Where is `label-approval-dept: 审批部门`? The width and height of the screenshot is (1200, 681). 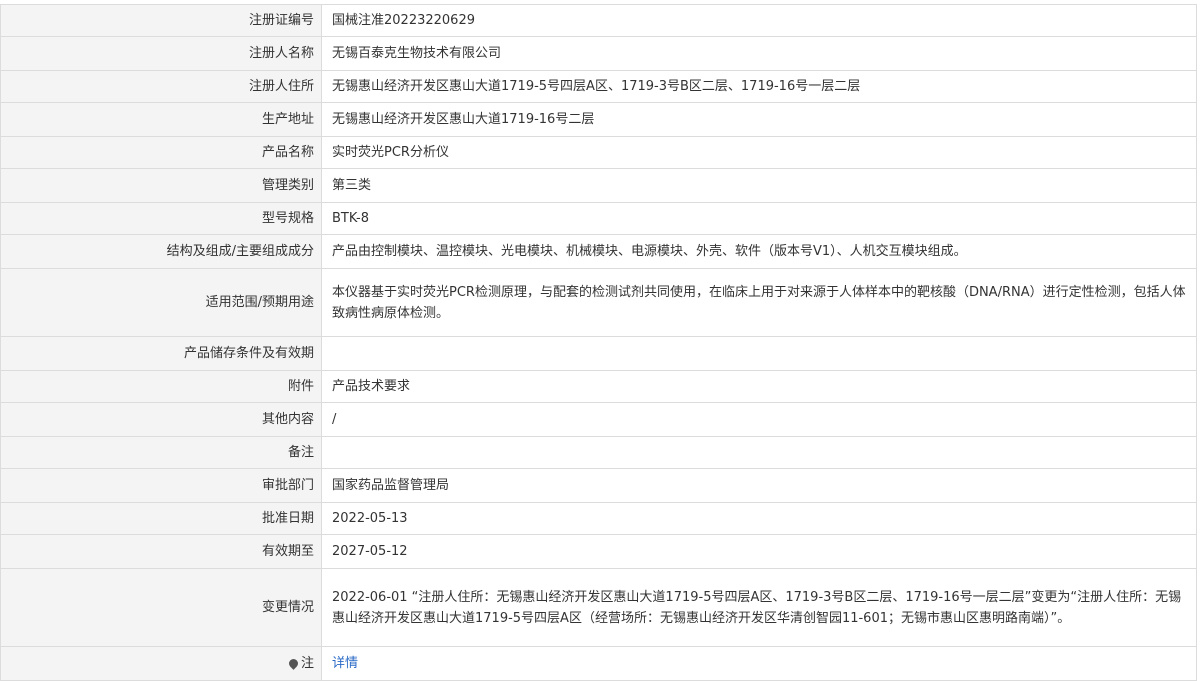 label-approval-dept: 审批部门 is located at coordinates (161, 485).